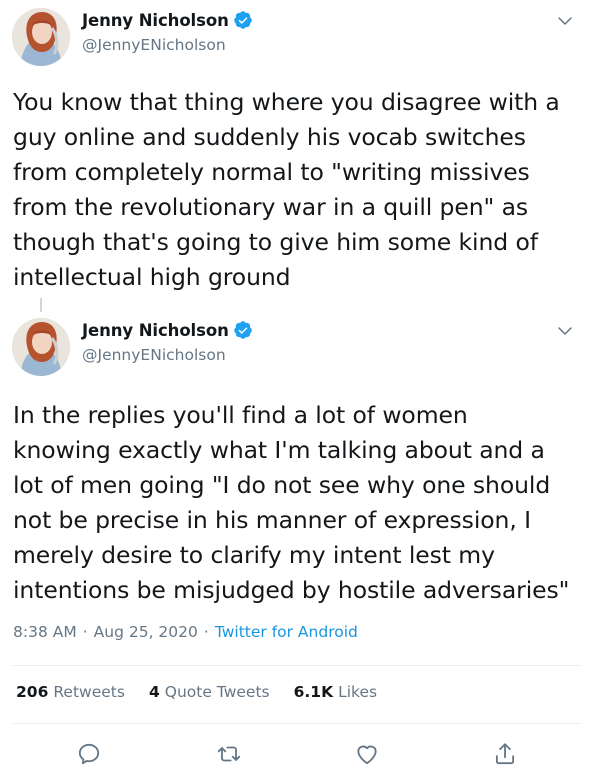 Image resolution: width=594 pixels, height=784 pixels. I want to click on tweet-time: 8:38 AM, so click(45, 632).